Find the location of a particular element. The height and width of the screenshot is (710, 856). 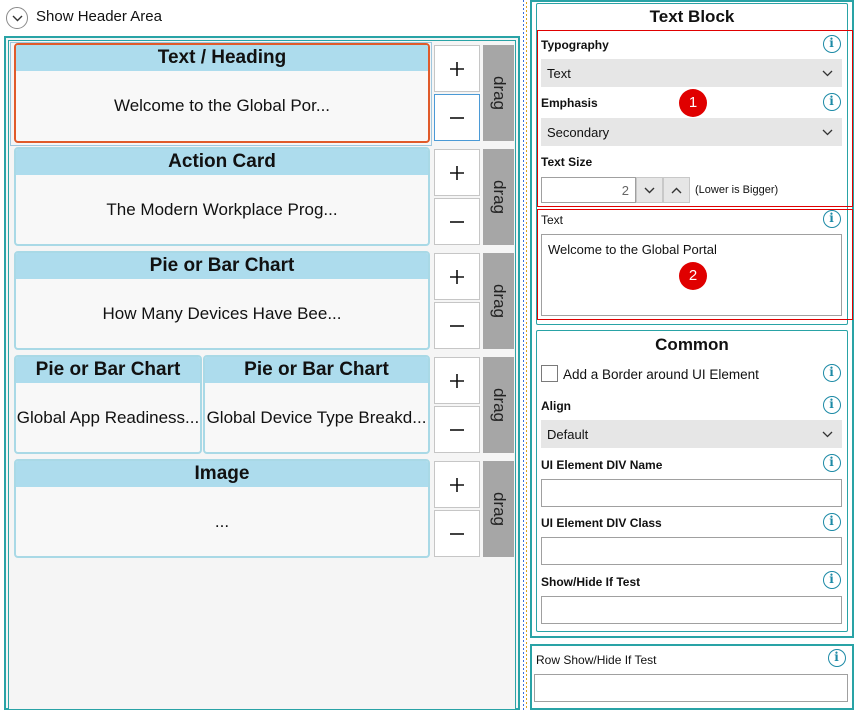

text-size-label: Text Size is located at coordinates (567, 162).